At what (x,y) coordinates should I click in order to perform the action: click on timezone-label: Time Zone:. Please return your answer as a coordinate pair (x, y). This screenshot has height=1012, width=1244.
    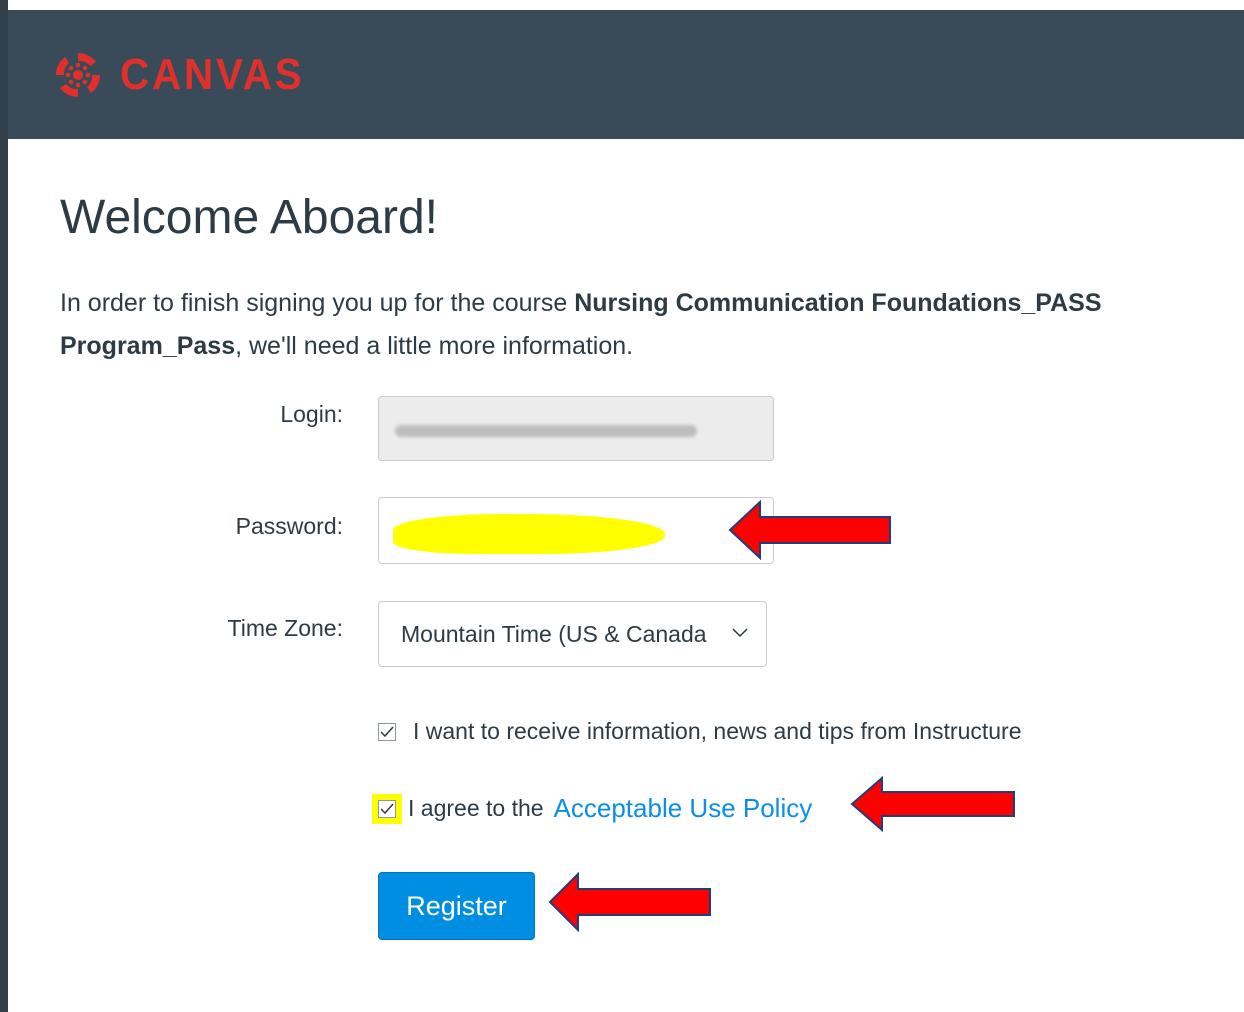
    Looking at the image, I should click on (285, 628).